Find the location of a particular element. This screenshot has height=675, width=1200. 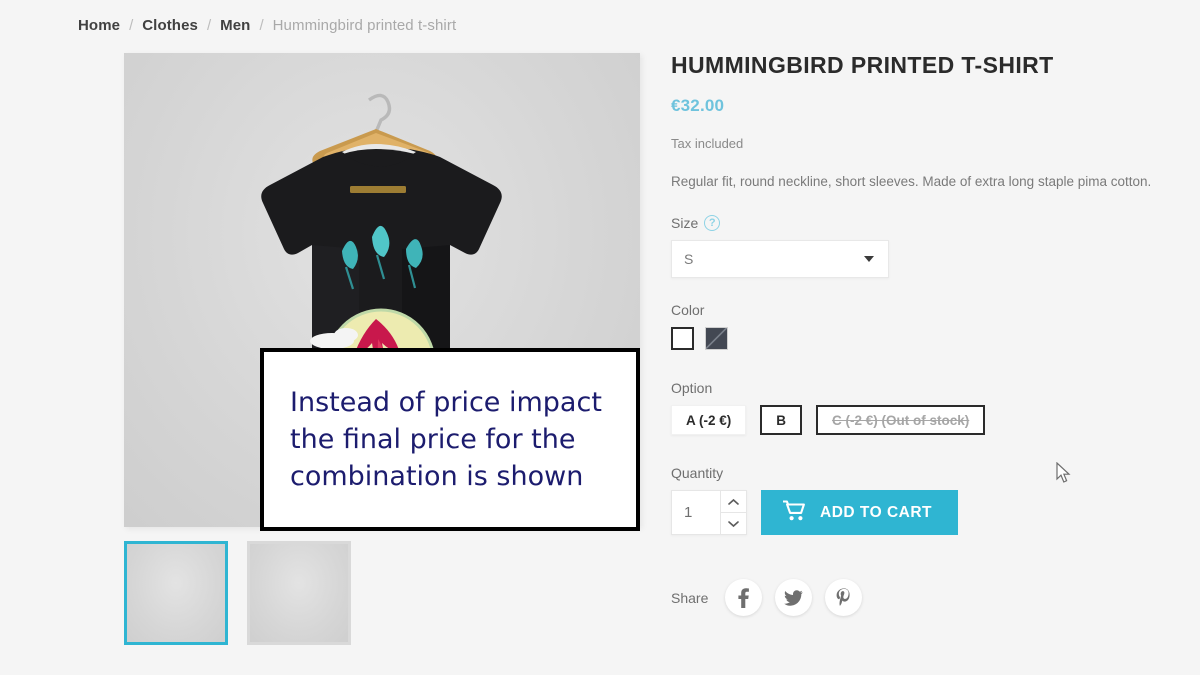

page-title: HUMMINGBIRD PRINTED T-SHIRT is located at coordinates (862, 65).